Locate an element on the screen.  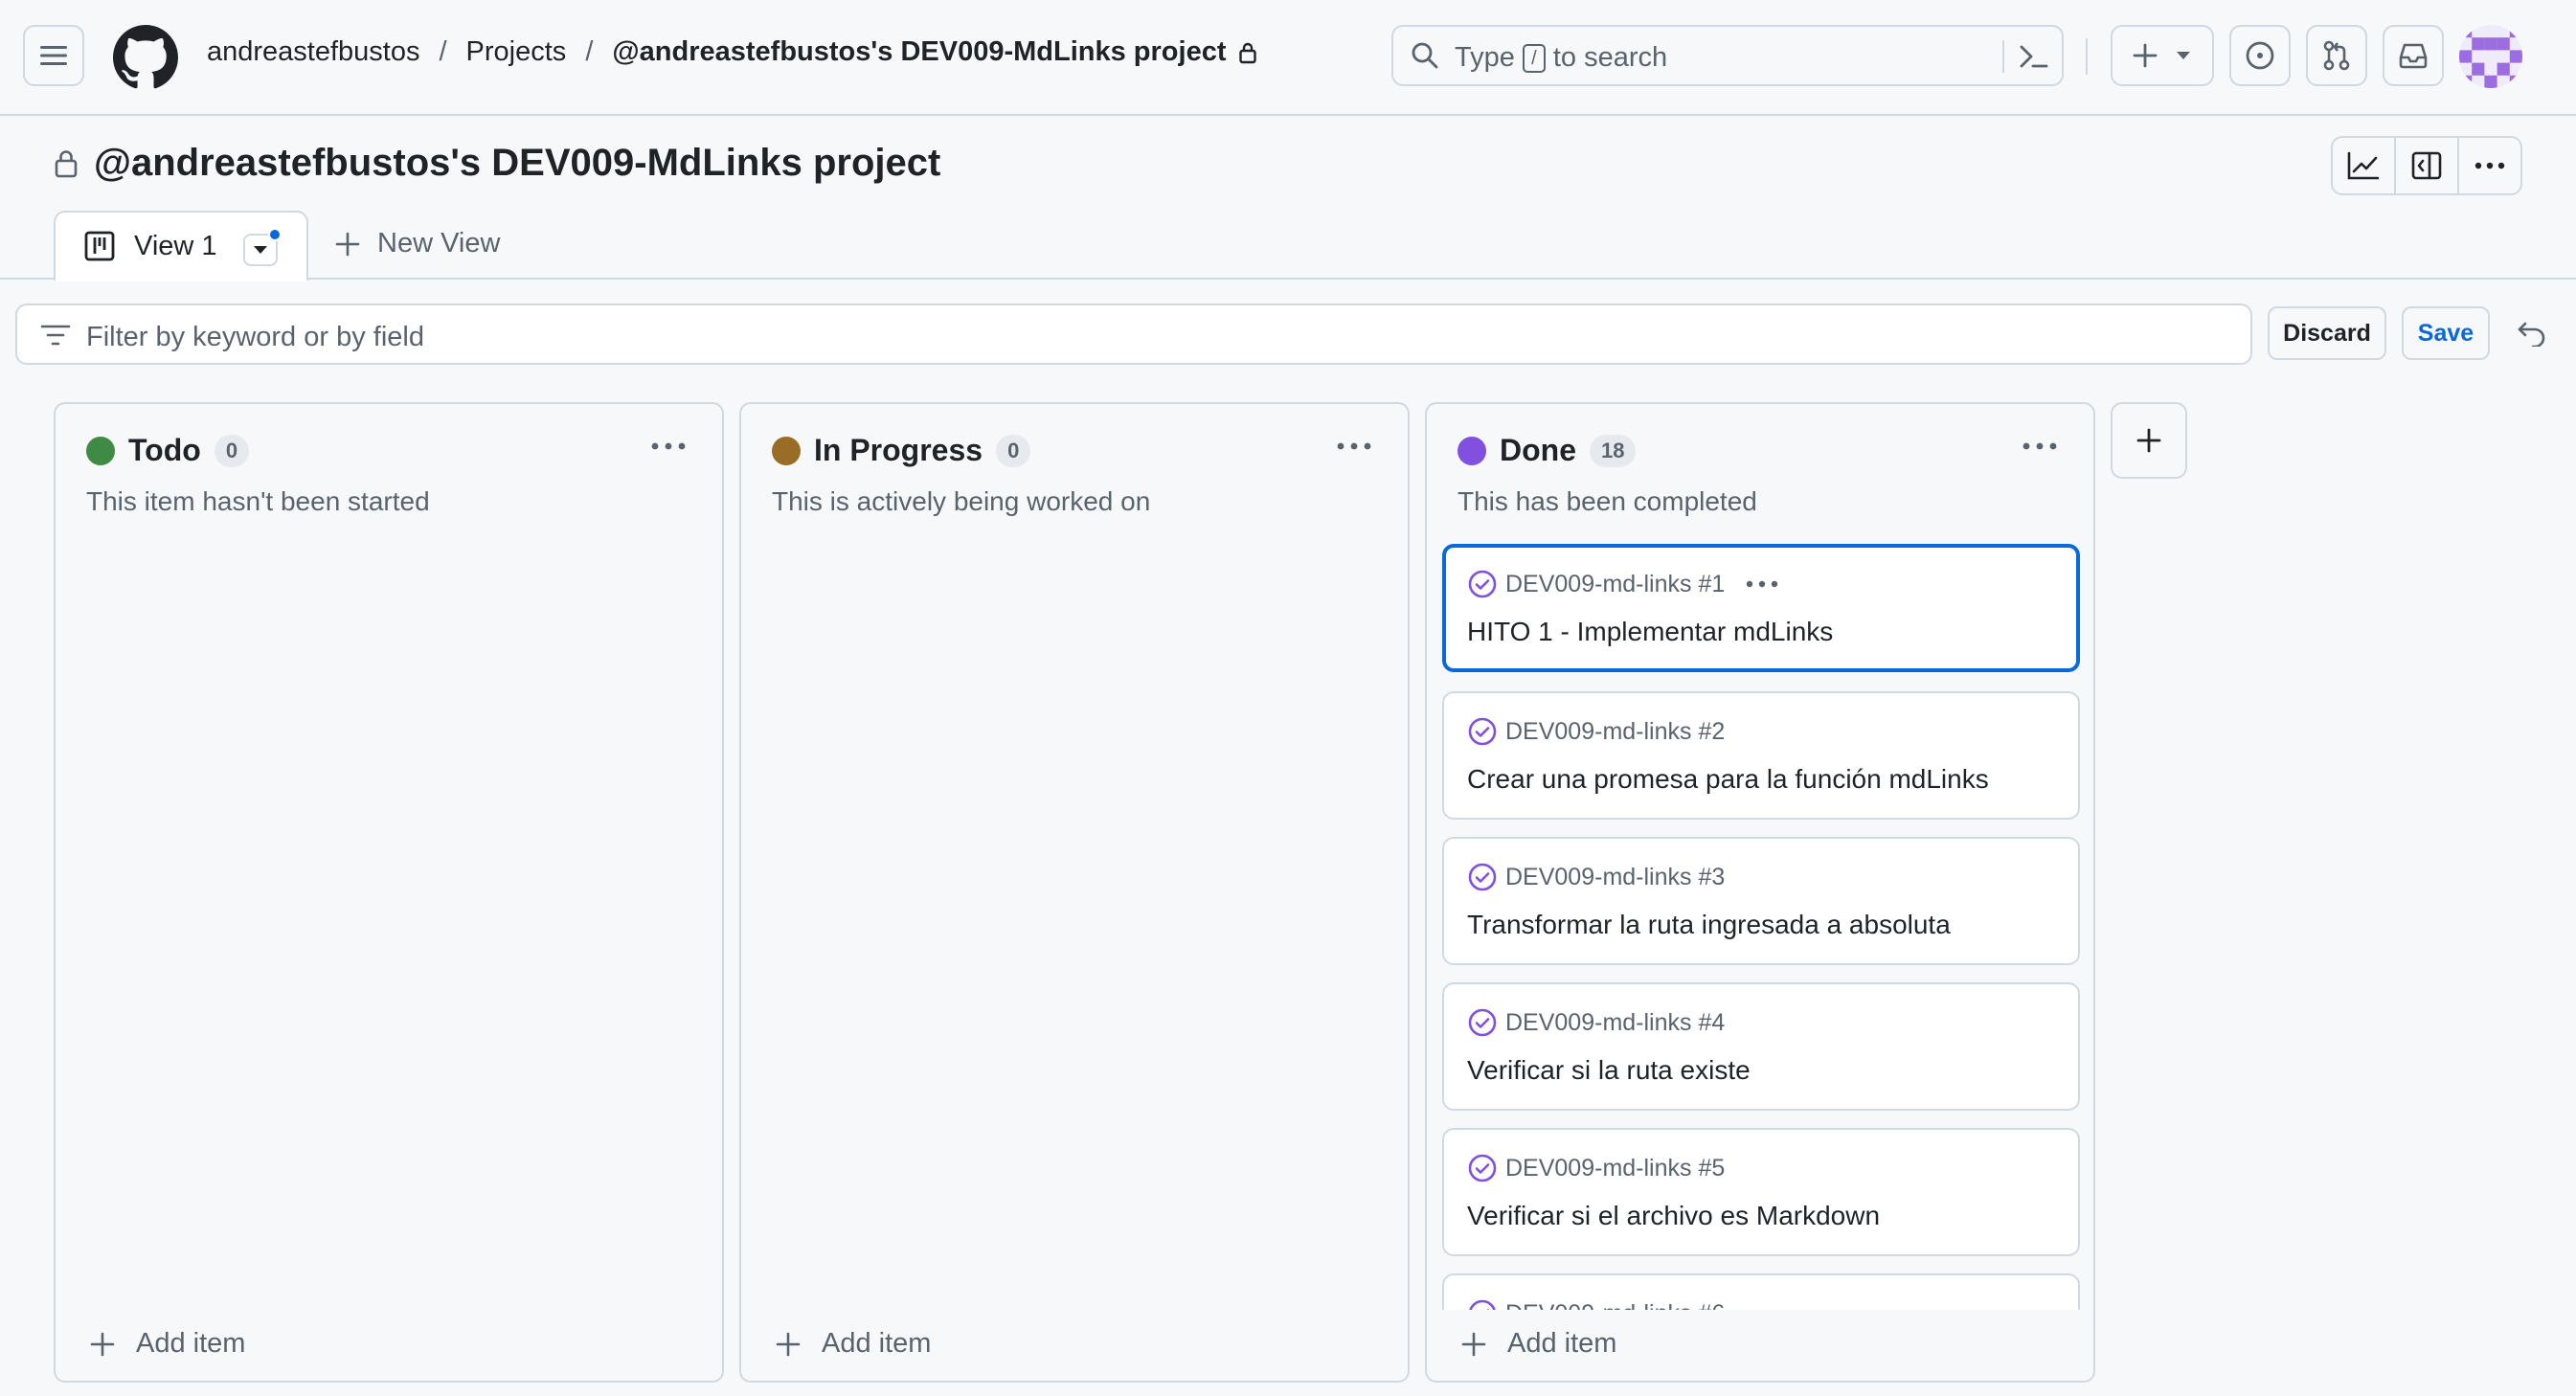
card-title: Verificar si la ruta existe is located at coordinates (1609, 1070).